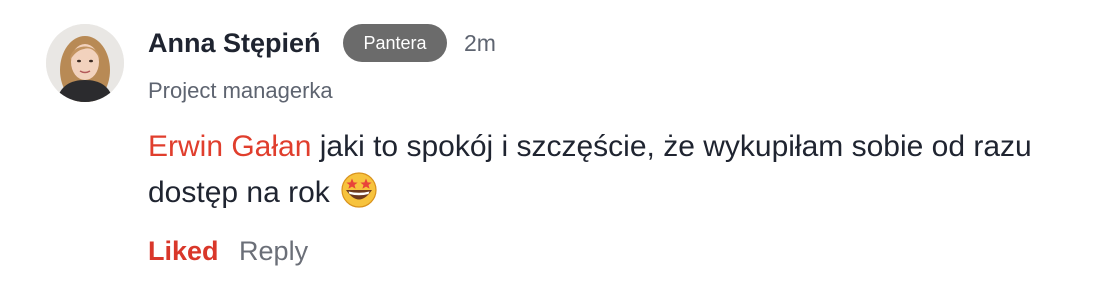 This screenshot has height=296, width=1100. Describe the element at coordinates (229, 146) in the screenshot. I see `user-mention-link: Erwin Gałan` at that location.